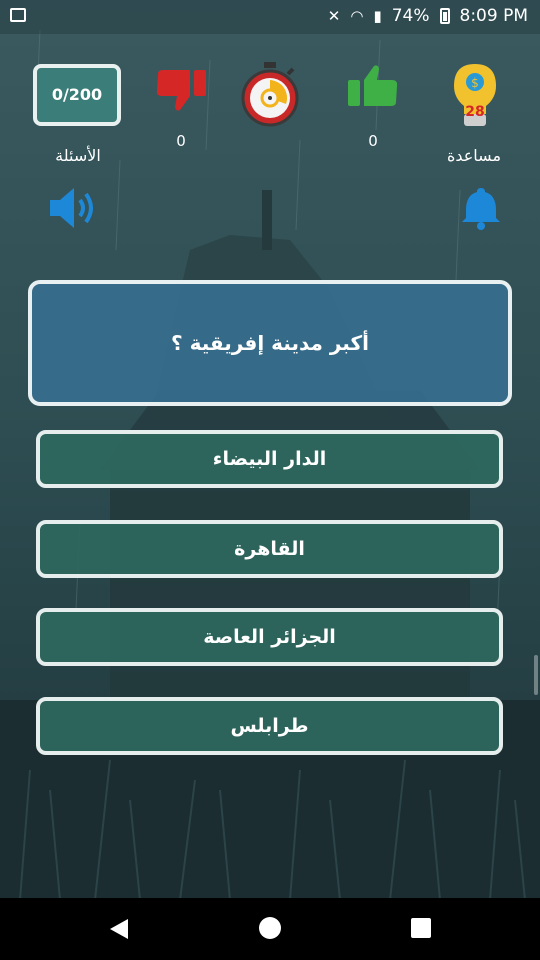 This screenshot has width=540, height=960. What do you see at coordinates (73, 208) in the screenshot?
I see `speaker-icon` at bounding box center [73, 208].